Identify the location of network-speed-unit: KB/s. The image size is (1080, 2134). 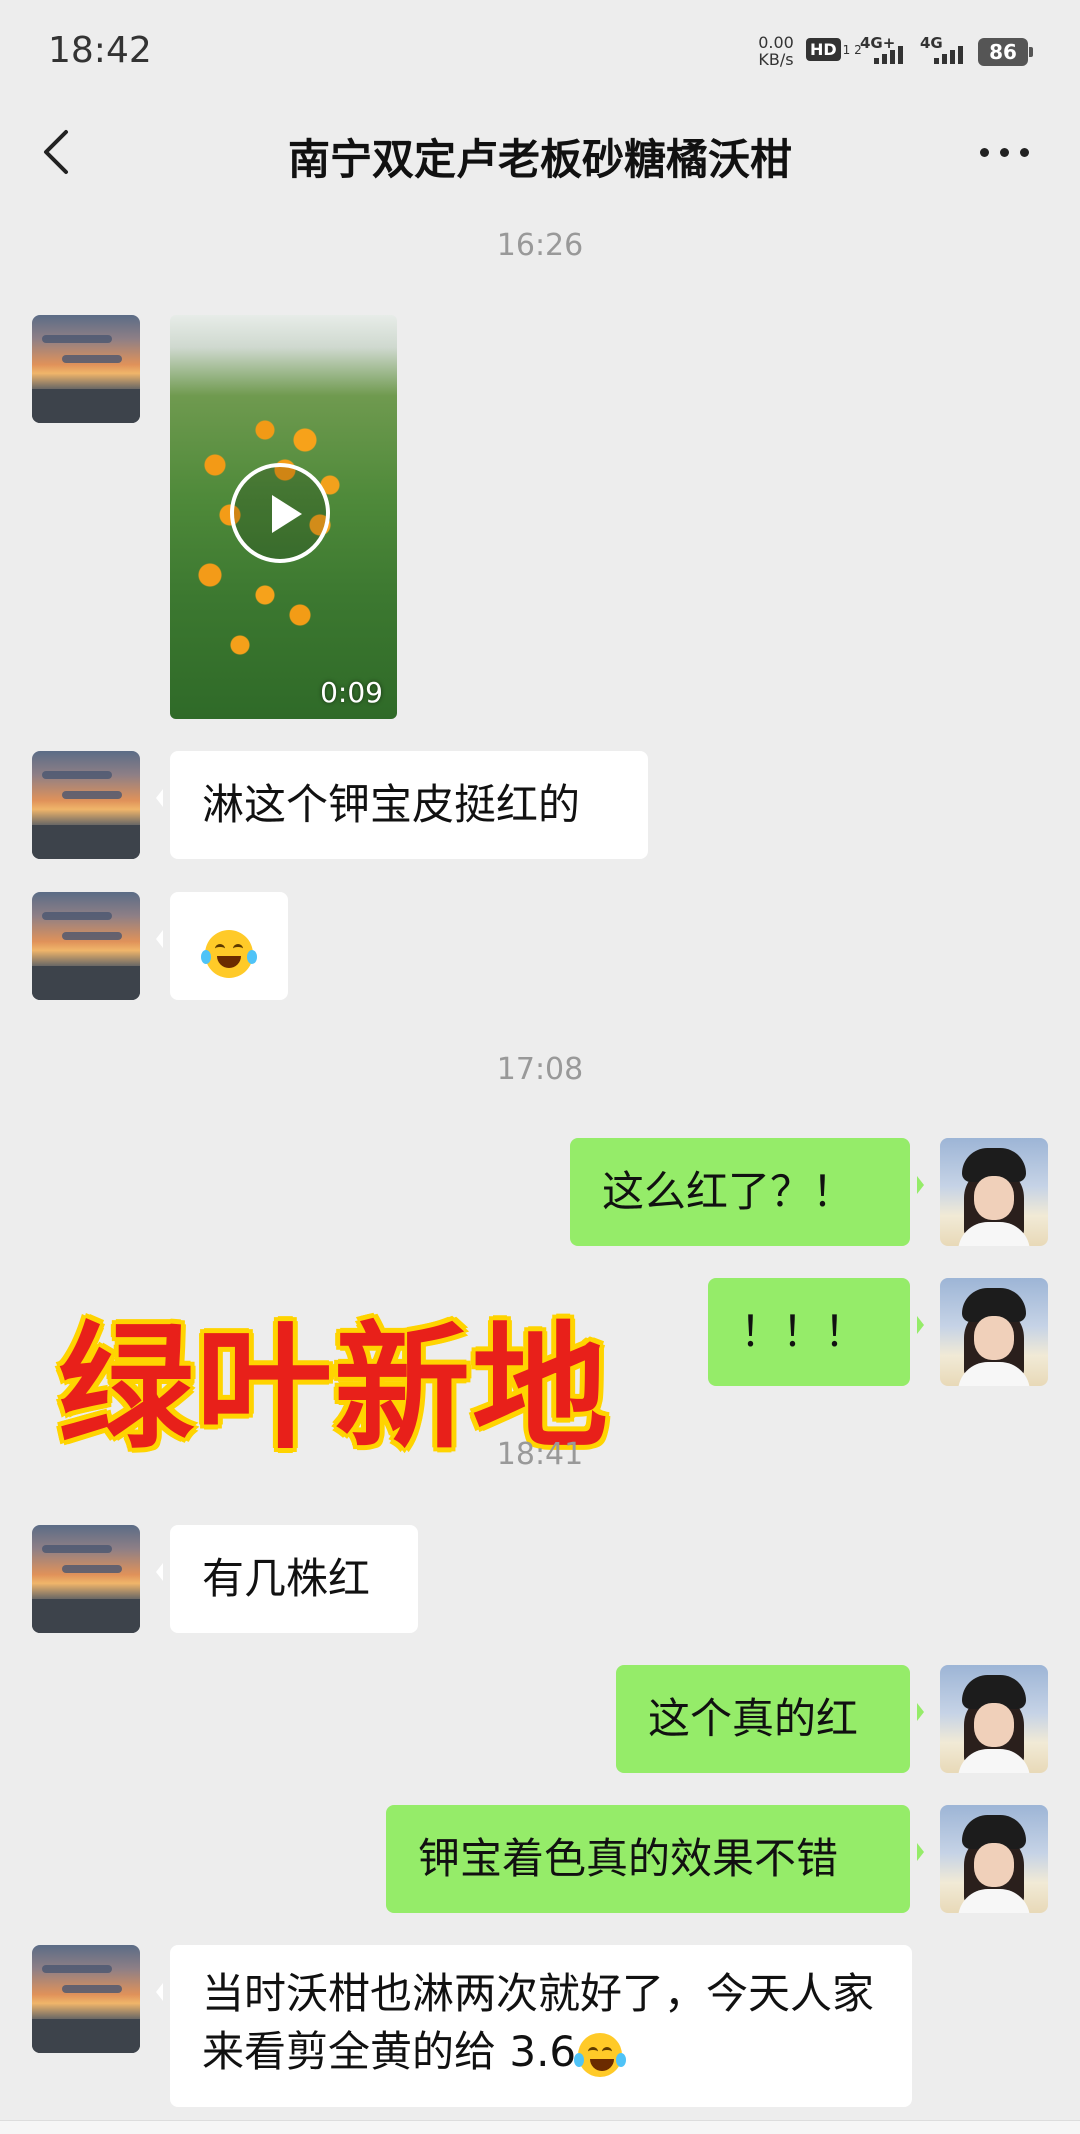
(776, 59).